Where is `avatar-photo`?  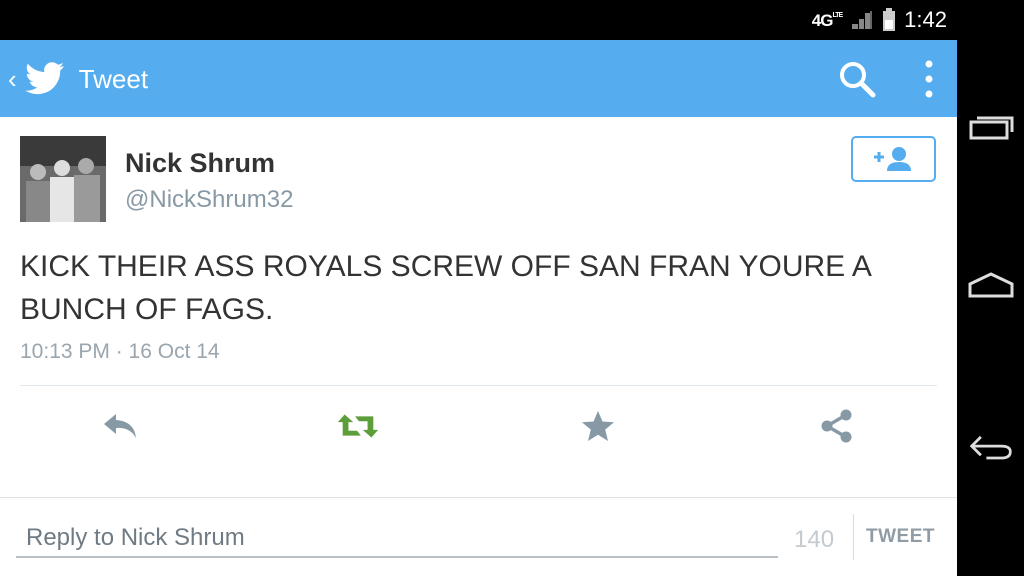 avatar-photo is located at coordinates (63, 179).